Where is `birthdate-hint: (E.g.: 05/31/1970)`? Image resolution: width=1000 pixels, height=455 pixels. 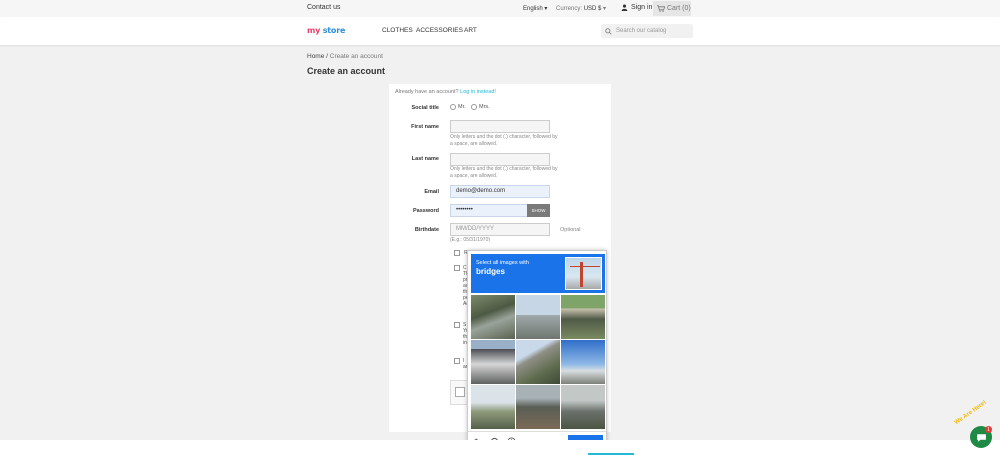
birthdate-hint: (E.g.: 05/31/1970) is located at coordinates (470, 240).